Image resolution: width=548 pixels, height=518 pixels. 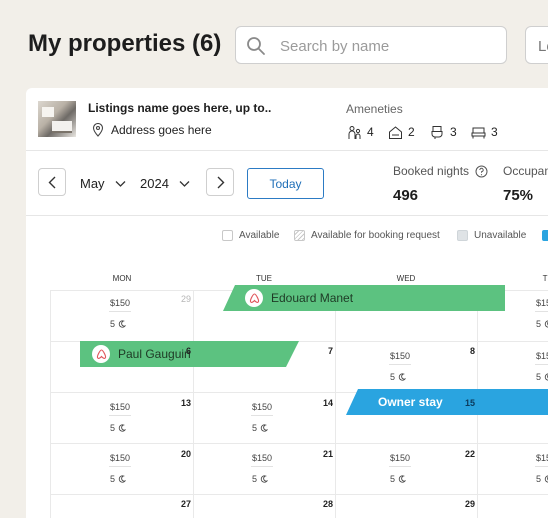 I want to click on unavailable-swatch, so click(x=462, y=235).